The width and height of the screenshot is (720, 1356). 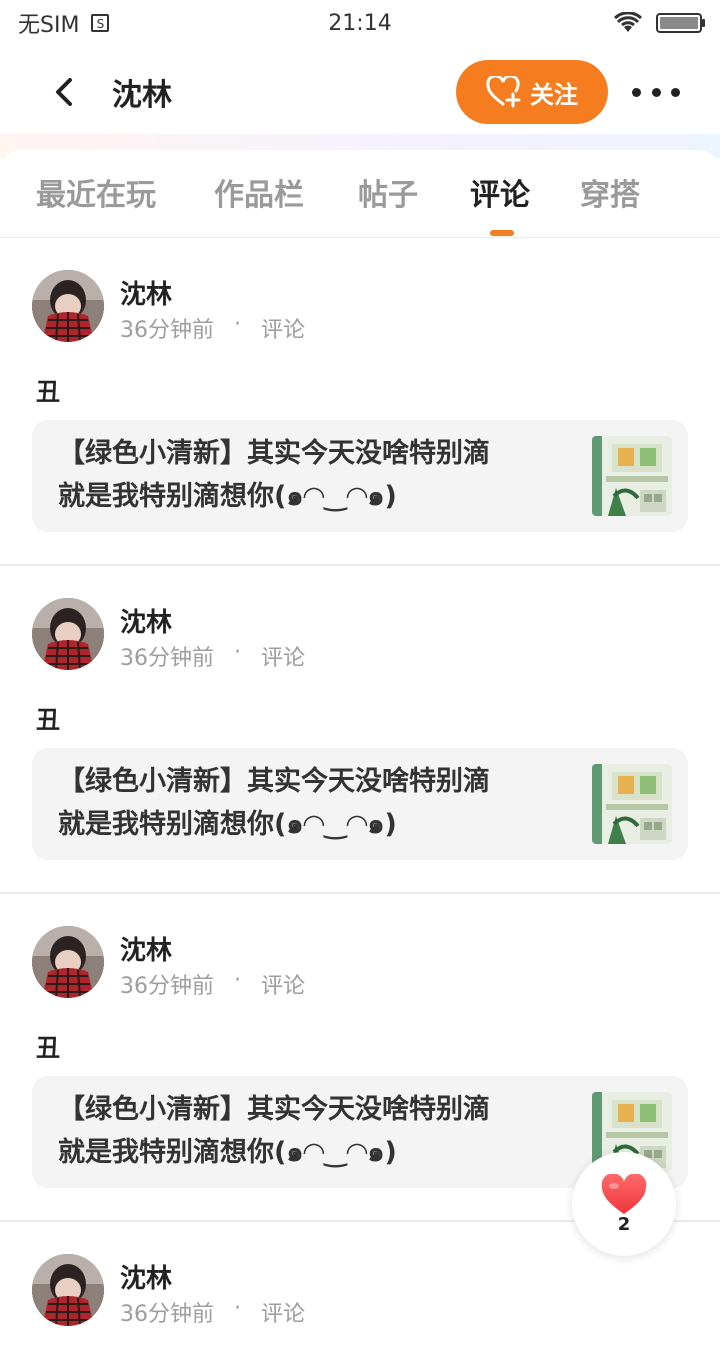 I want to click on tab-comments: 评论, so click(x=500, y=192).